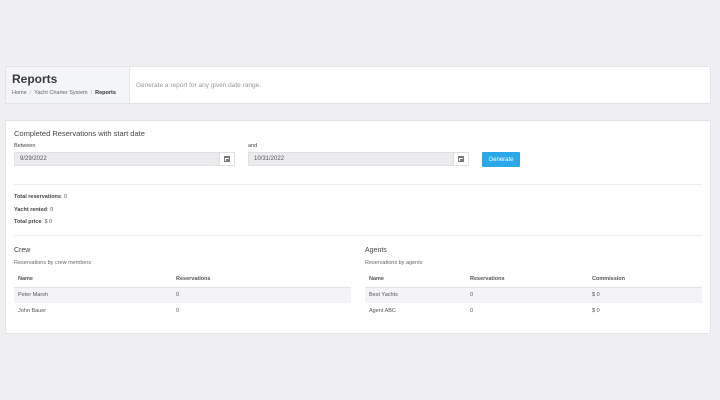 The width and height of the screenshot is (720, 400). What do you see at coordinates (105, 93) in the screenshot?
I see `breadcrumb-current: Reports` at bounding box center [105, 93].